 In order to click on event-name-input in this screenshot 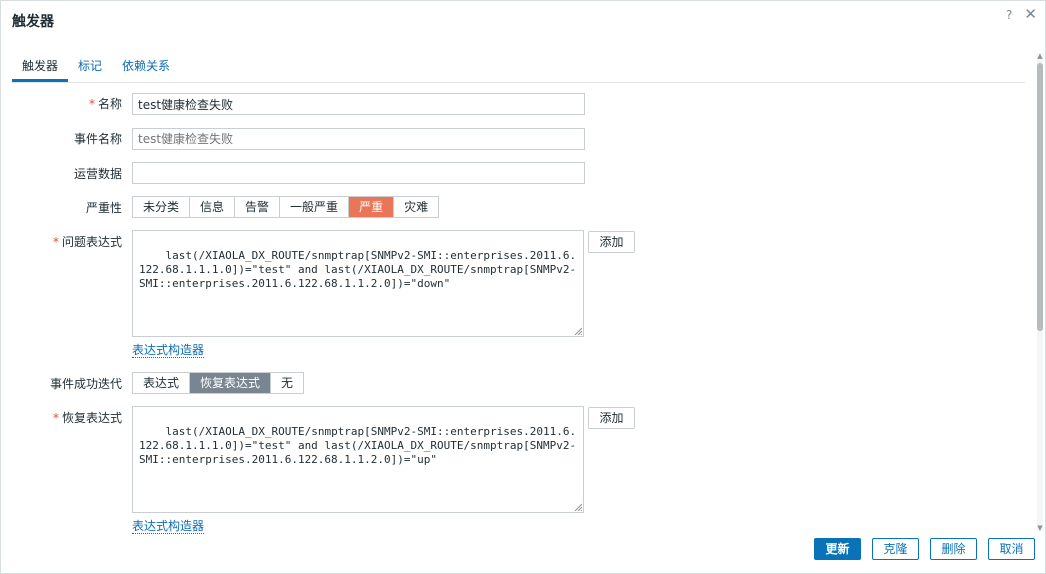, I will do `click(358, 139)`.